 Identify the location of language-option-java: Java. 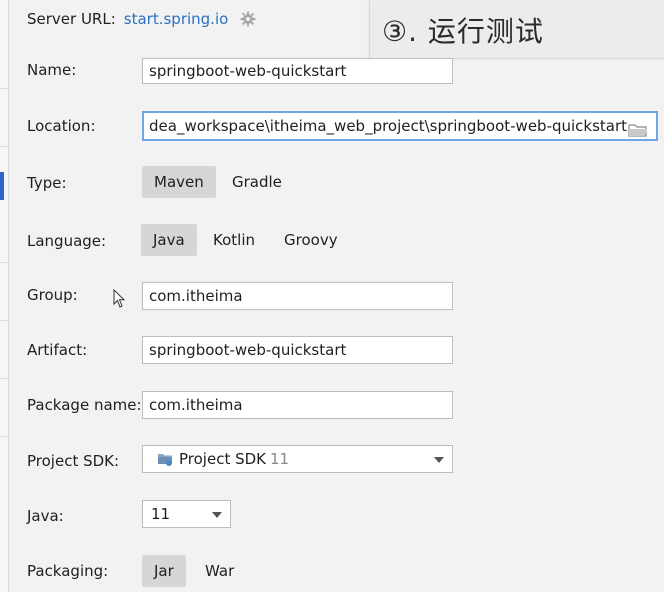
(169, 240).